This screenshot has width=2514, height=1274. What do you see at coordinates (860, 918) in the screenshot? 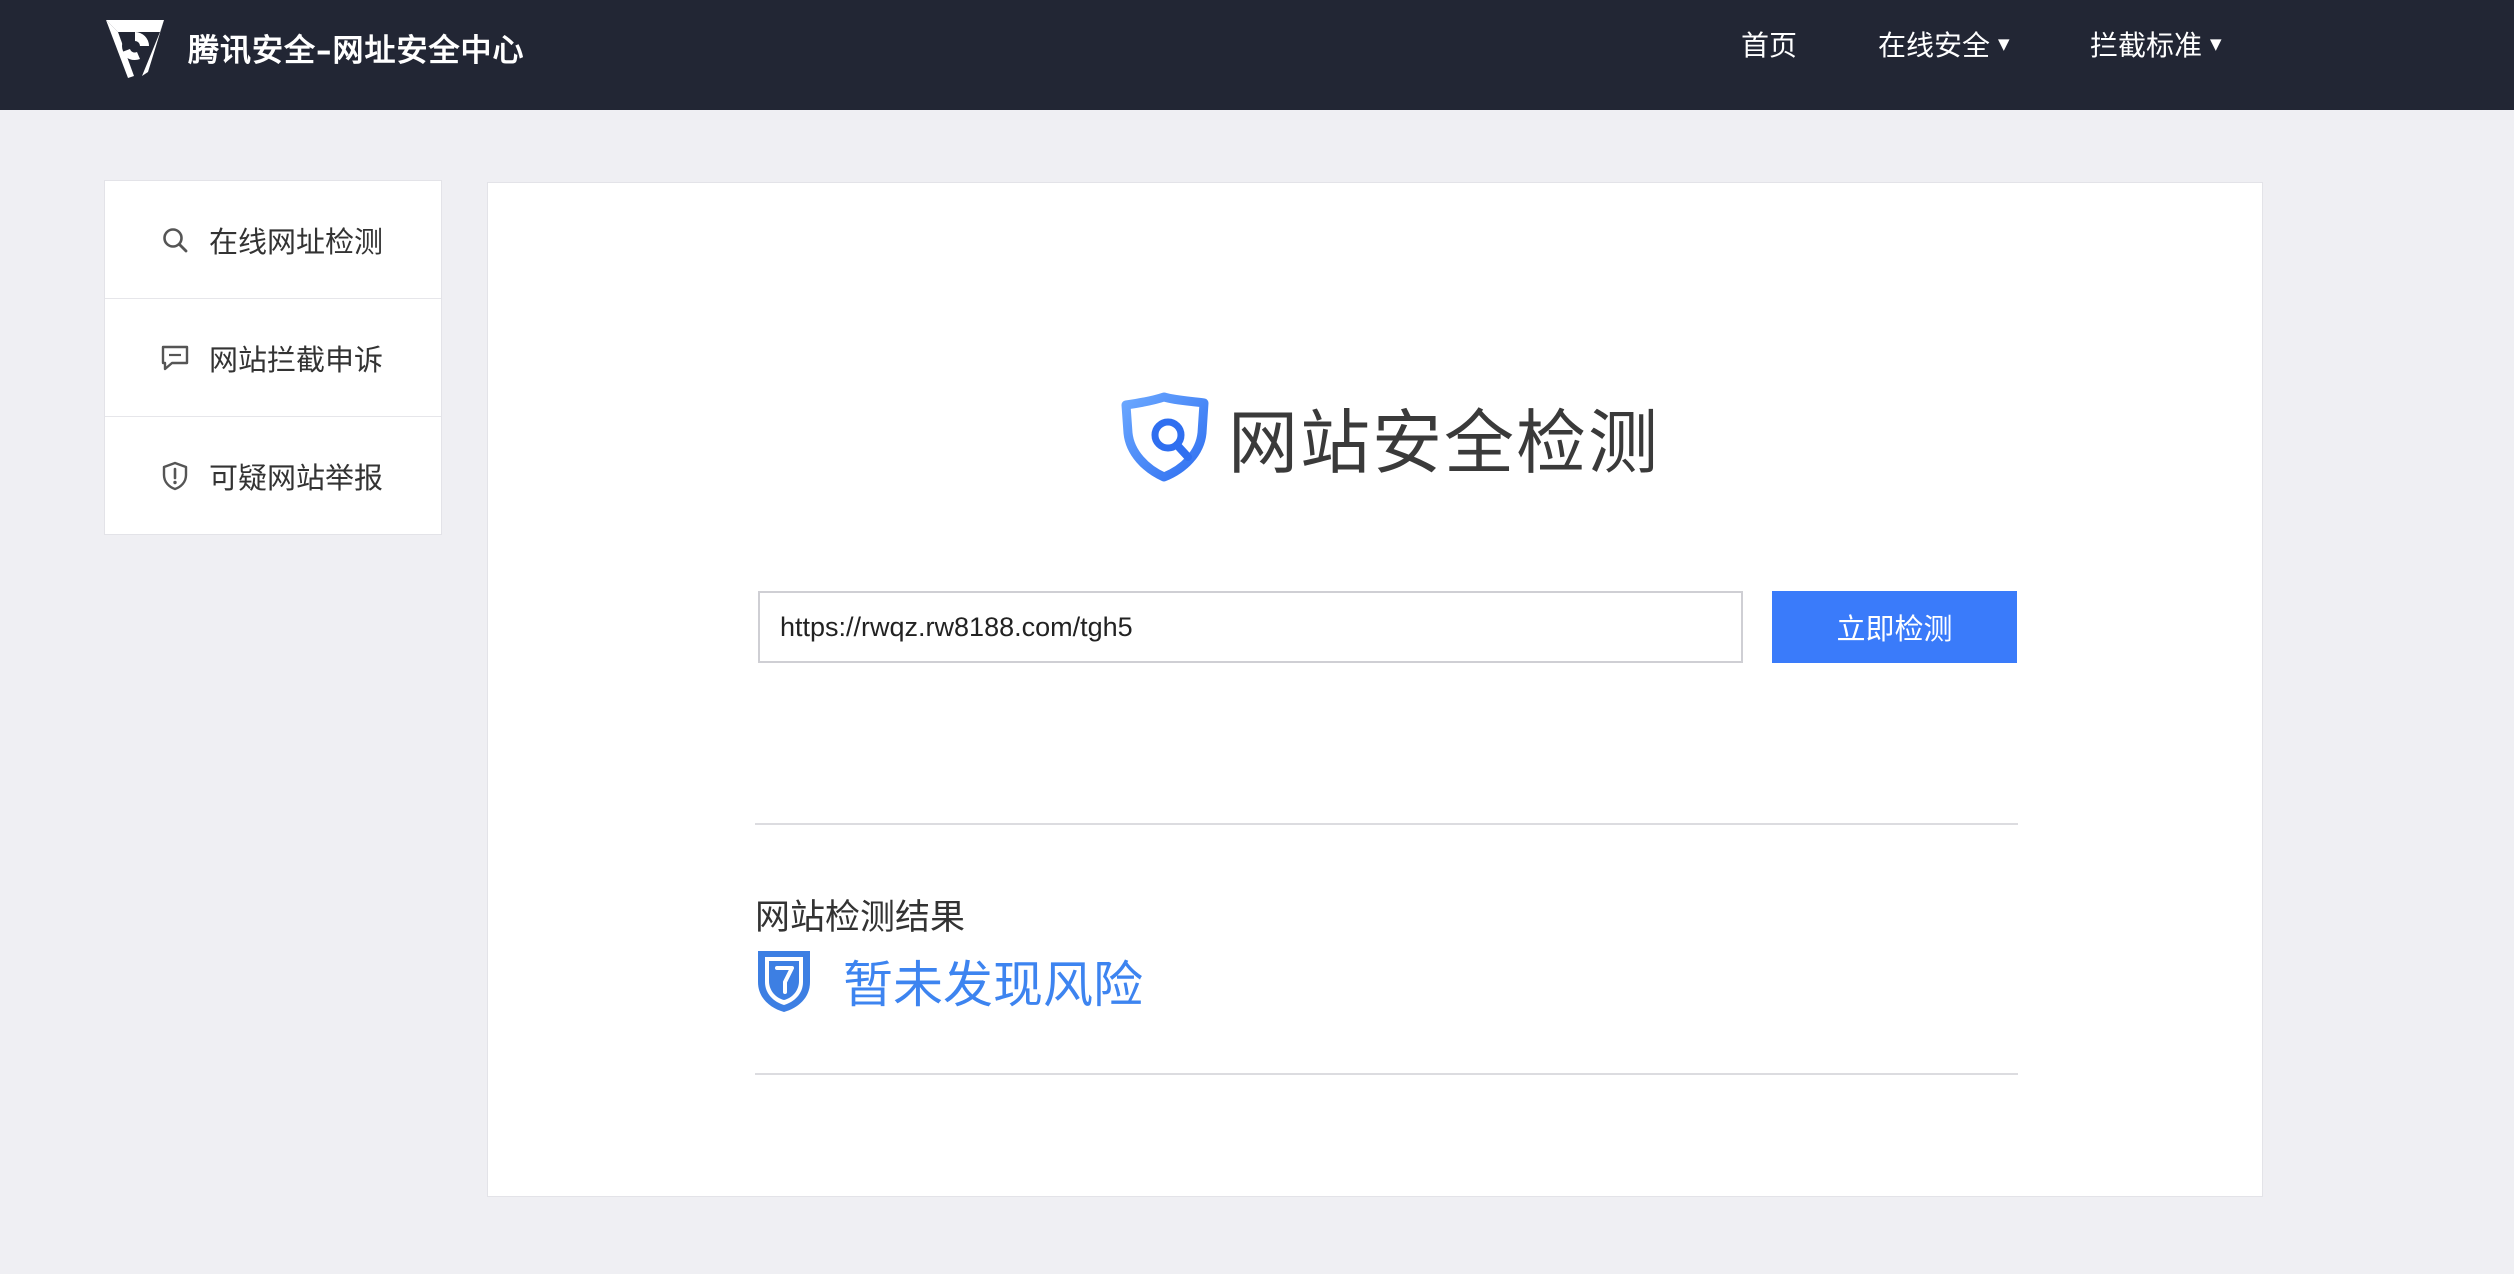
I see `result-heading: 网站检测结果` at bounding box center [860, 918].